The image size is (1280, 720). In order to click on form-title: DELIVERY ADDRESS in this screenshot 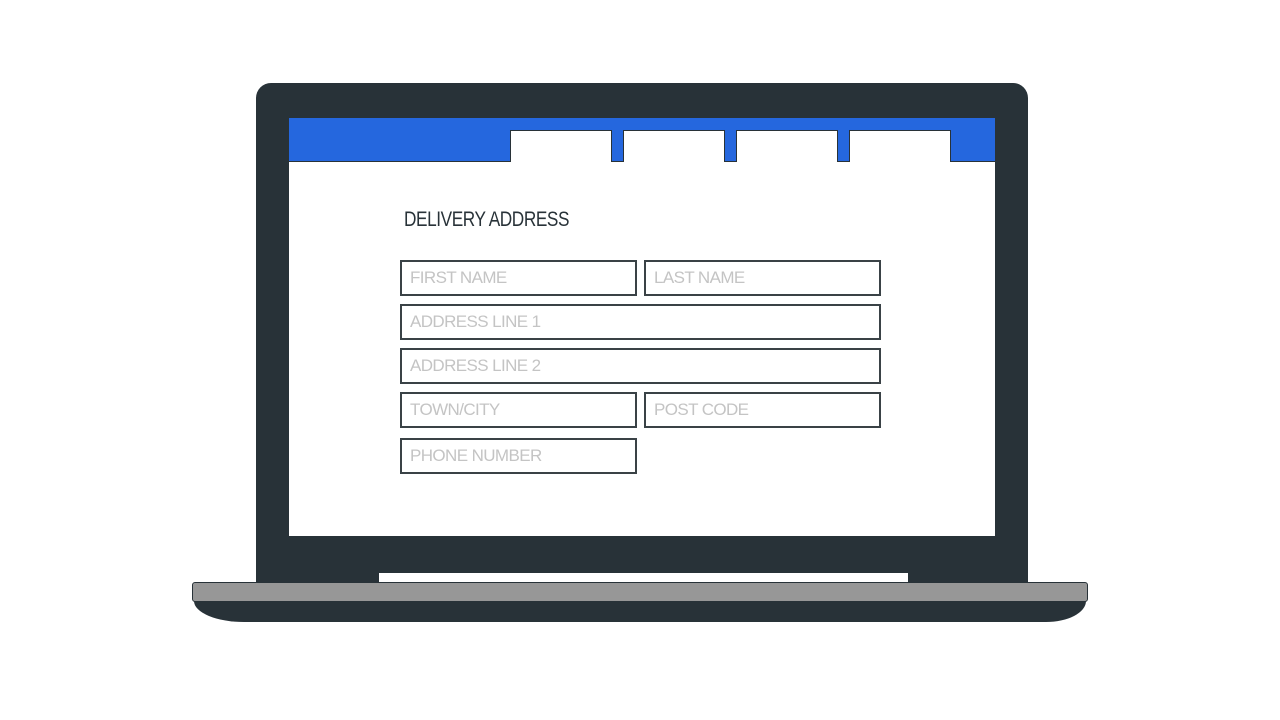, I will do `click(487, 219)`.